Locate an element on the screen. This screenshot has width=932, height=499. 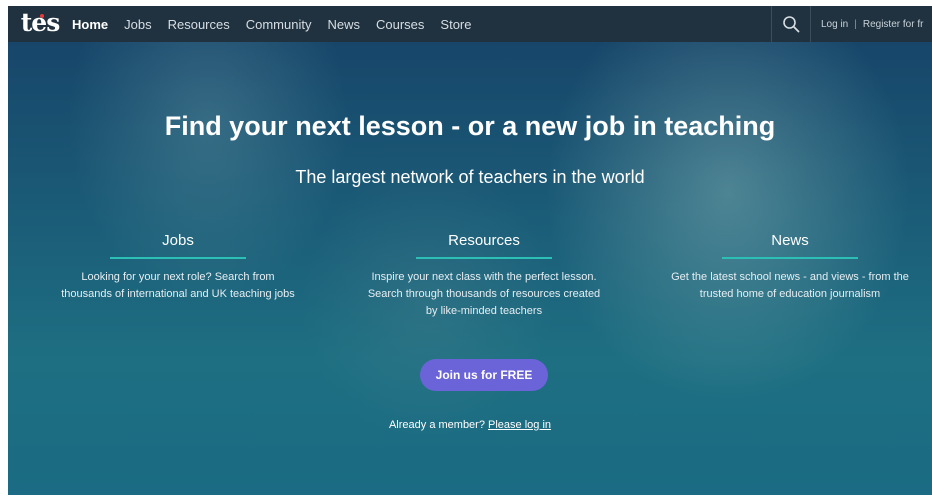
logo-dot is located at coordinates (42, 16).